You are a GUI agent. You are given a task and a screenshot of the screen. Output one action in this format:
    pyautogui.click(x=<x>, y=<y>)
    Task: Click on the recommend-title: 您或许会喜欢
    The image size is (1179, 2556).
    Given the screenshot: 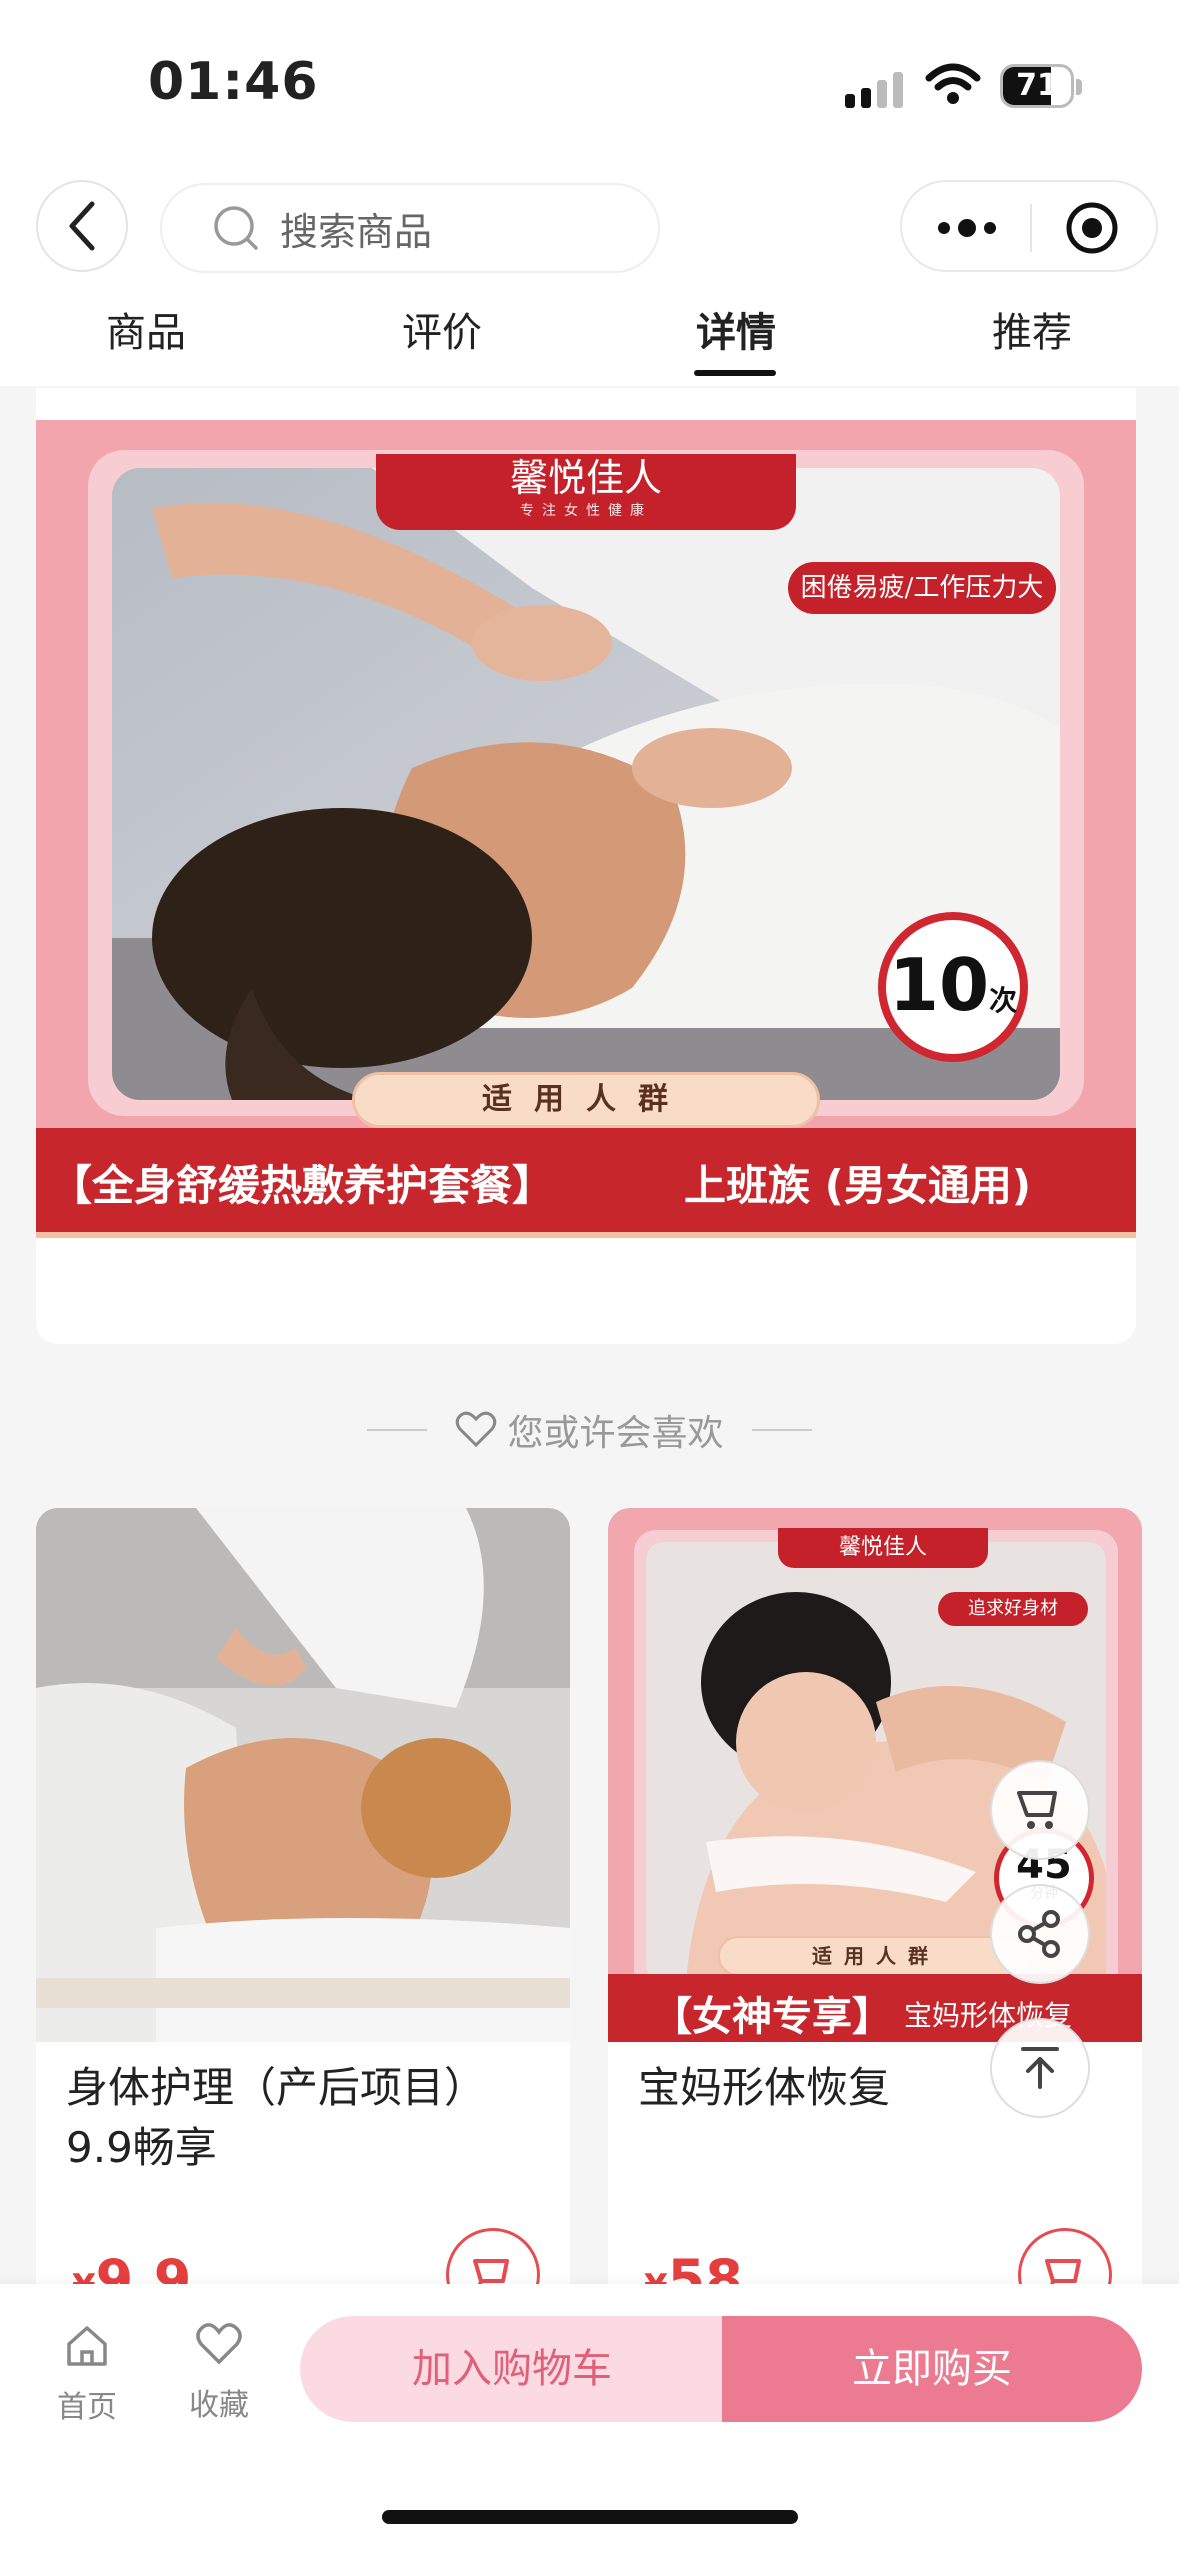 What is the action you would take?
    pyautogui.click(x=589, y=1430)
    